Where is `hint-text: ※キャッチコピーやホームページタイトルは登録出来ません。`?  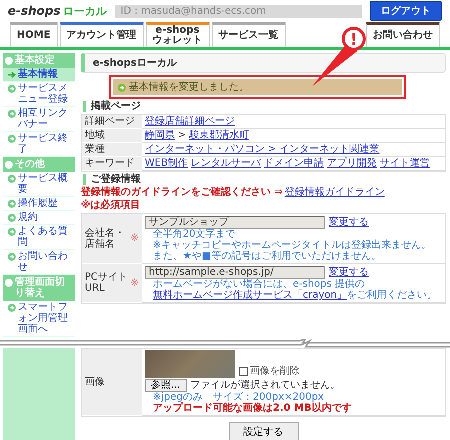 hint-text: ※キャッチコピーやホームページタイトルは登録出来ません。 is located at coordinates (292, 245).